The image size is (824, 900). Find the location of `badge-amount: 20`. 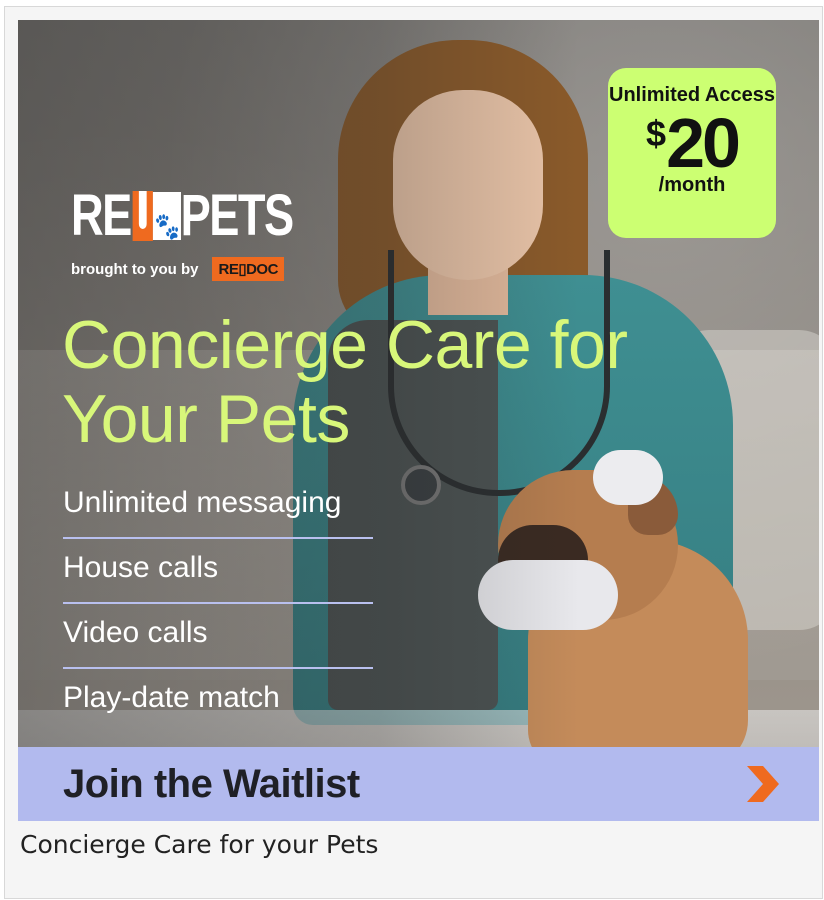

badge-amount: 20 is located at coordinates (703, 143).